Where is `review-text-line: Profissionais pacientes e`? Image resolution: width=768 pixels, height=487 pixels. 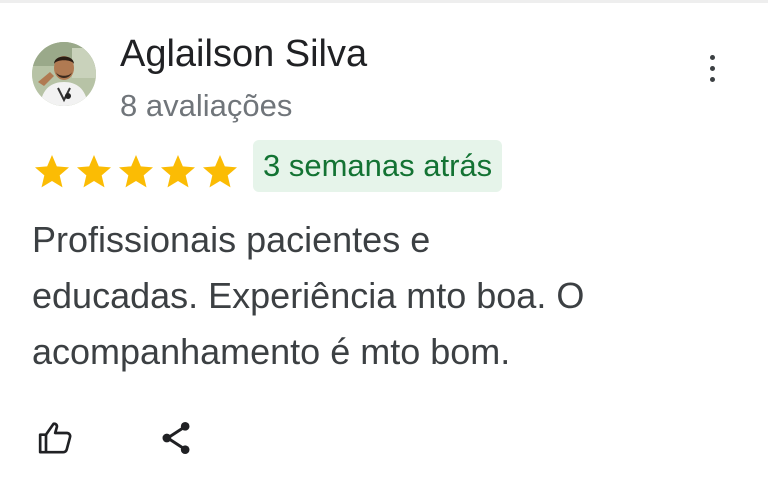 review-text-line: Profissionais pacientes e is located at coordinates (231, 239).